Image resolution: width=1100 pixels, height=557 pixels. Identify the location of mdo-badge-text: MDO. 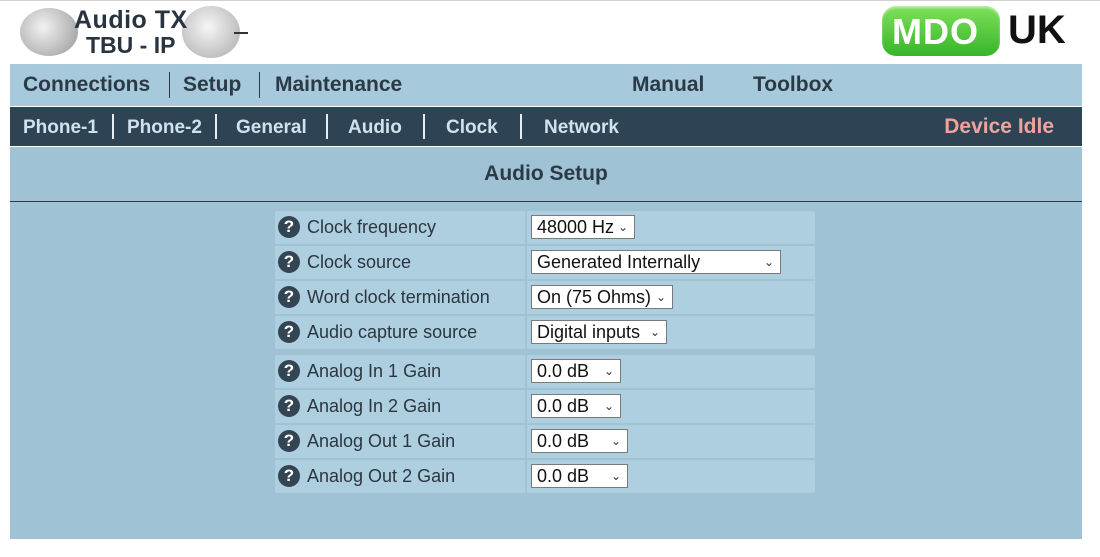
(935, 31).